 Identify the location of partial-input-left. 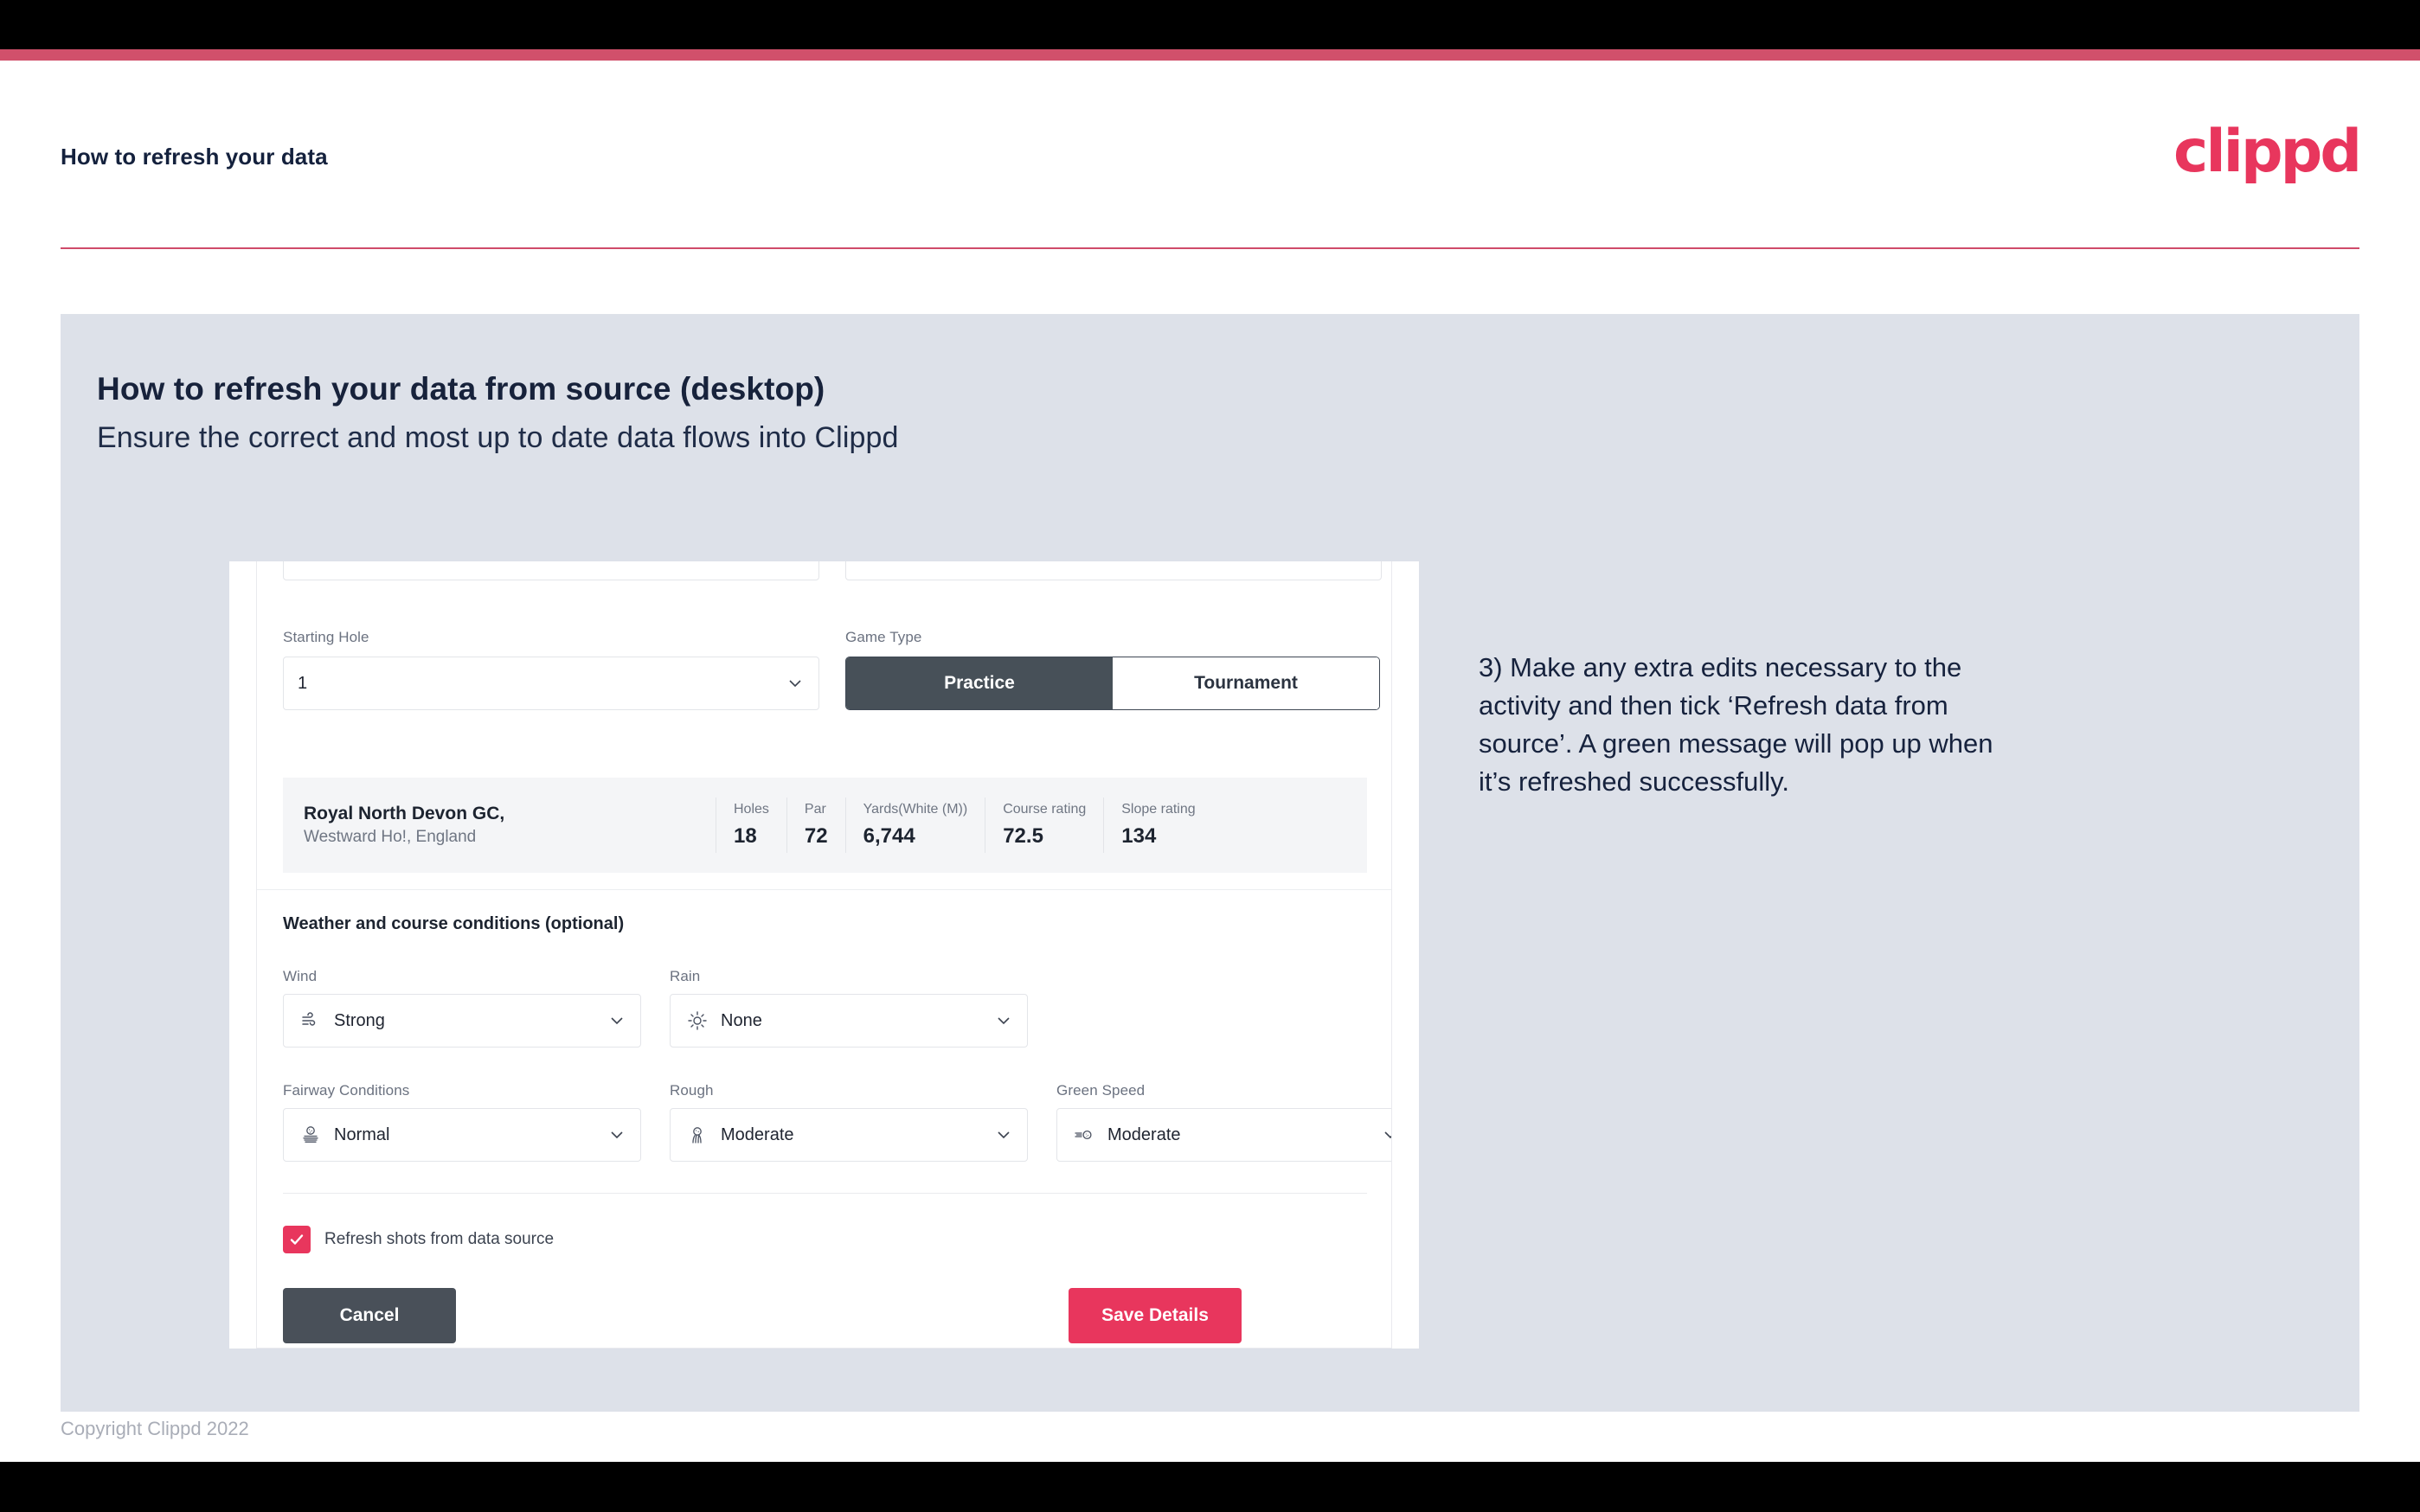
(551, 570).